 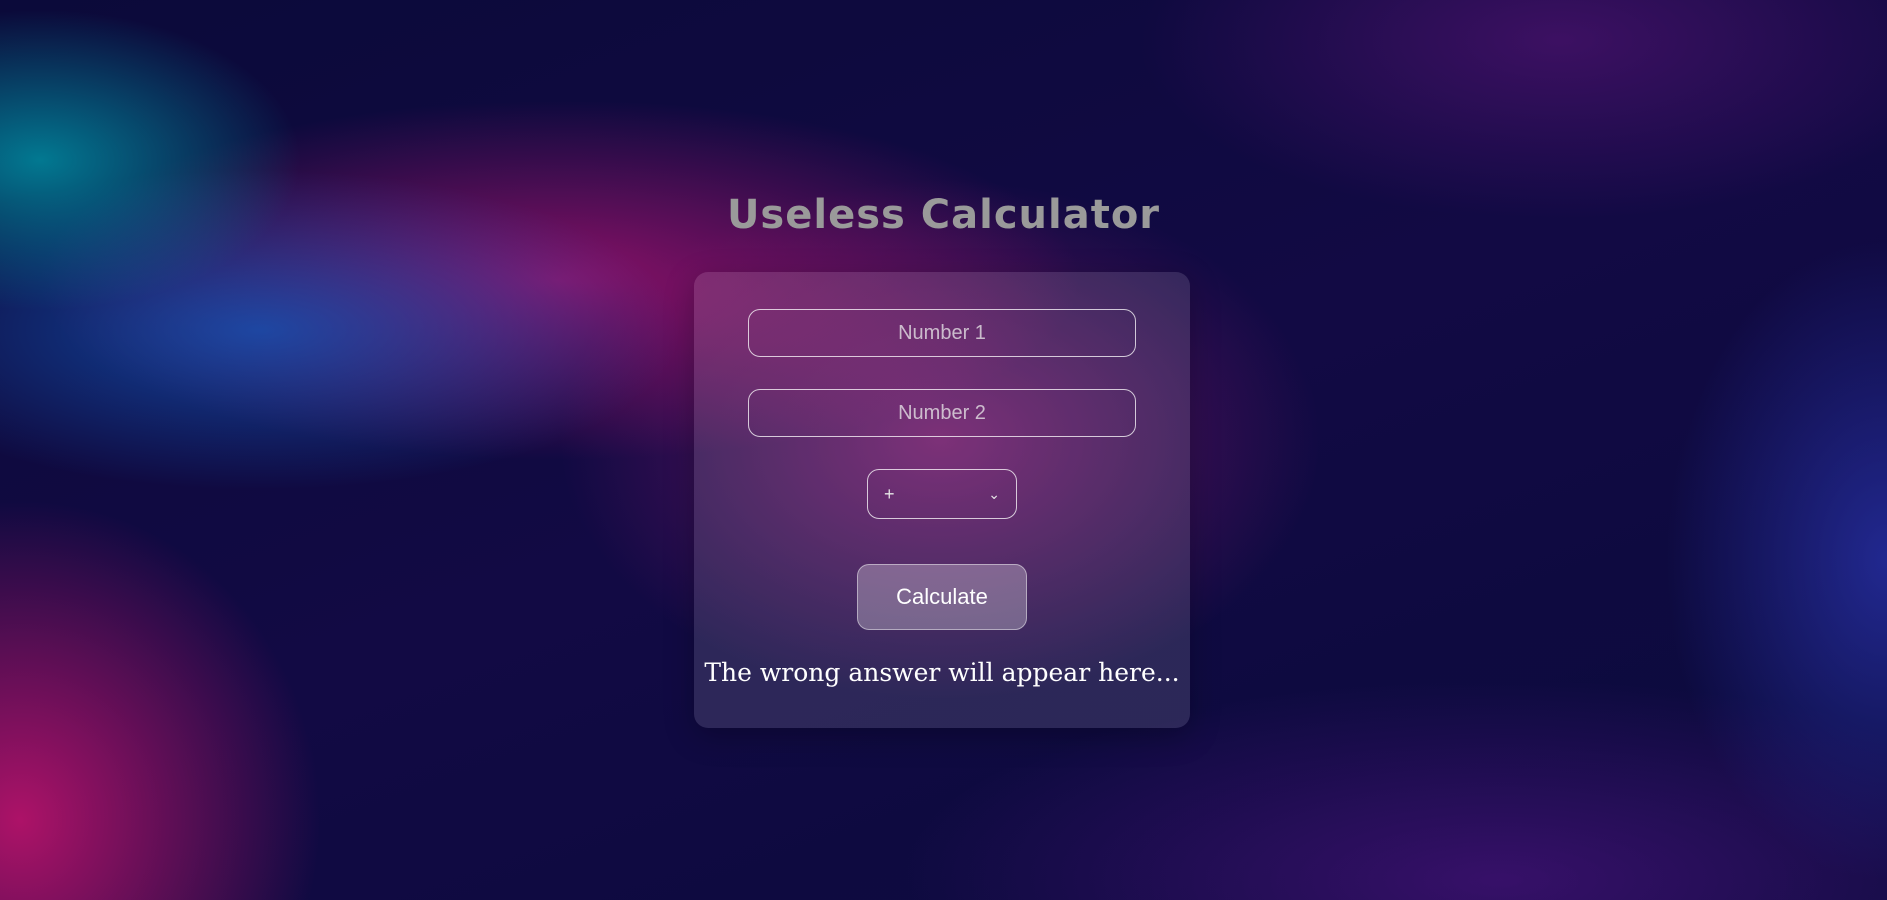 What do you see at coordinates (942, 494) in the screenshot?
I see `operator-select: + ⌄` at bounding box center [942, 494].